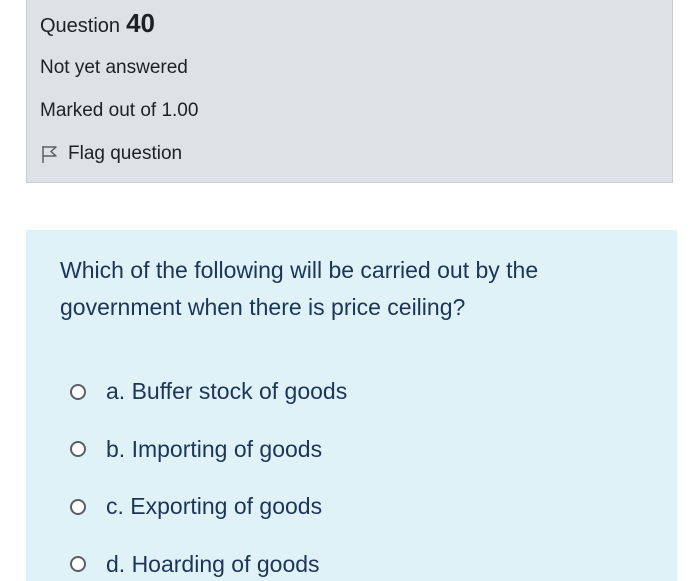 This screenshot has height=581, width=700. I want to click on answer-radio-b, so click(78, 449).